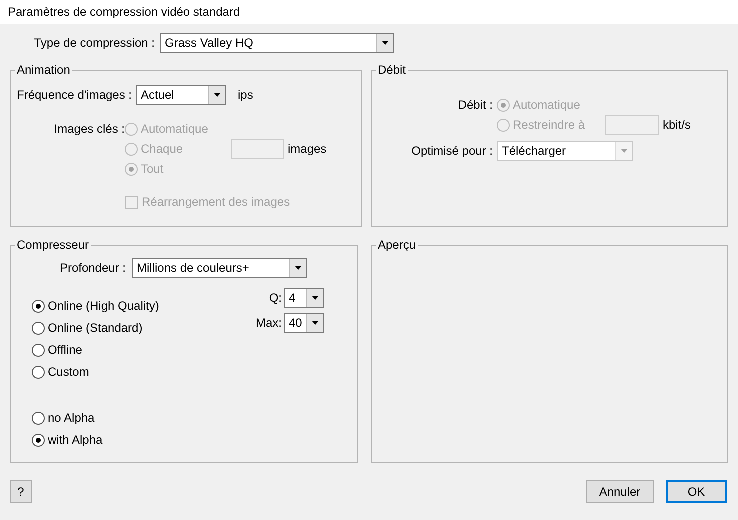 This screenshot has height=520, width=738. I want to click on button: OK, so click(696, 491).